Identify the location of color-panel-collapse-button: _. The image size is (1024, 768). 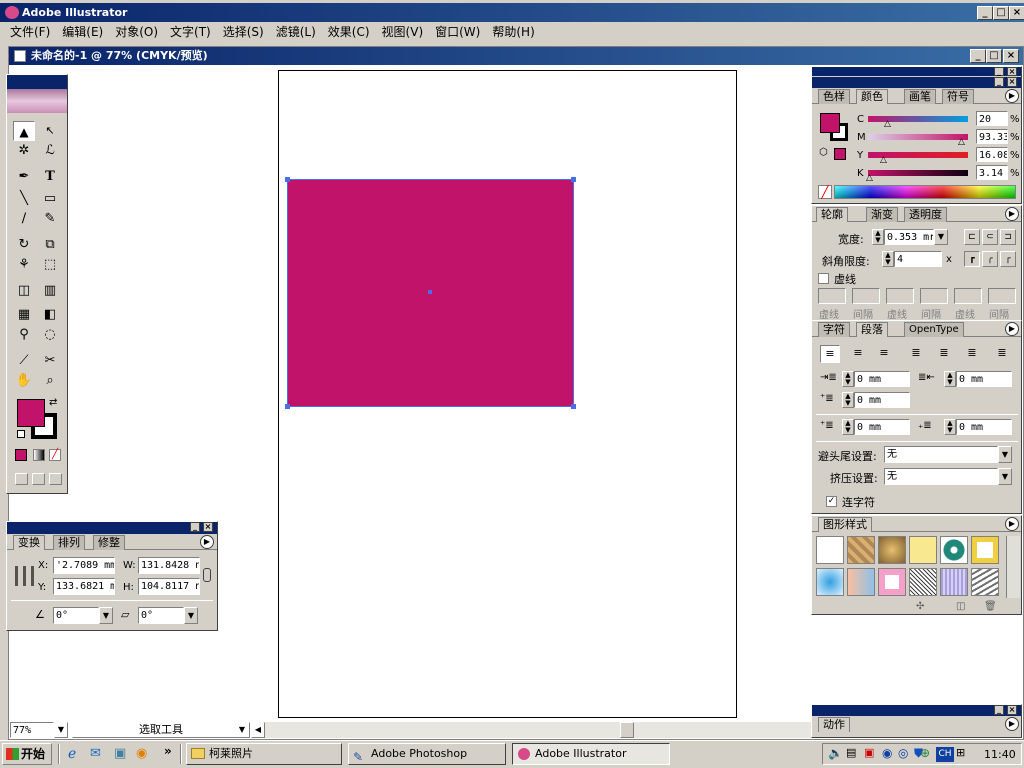
(999, 82).